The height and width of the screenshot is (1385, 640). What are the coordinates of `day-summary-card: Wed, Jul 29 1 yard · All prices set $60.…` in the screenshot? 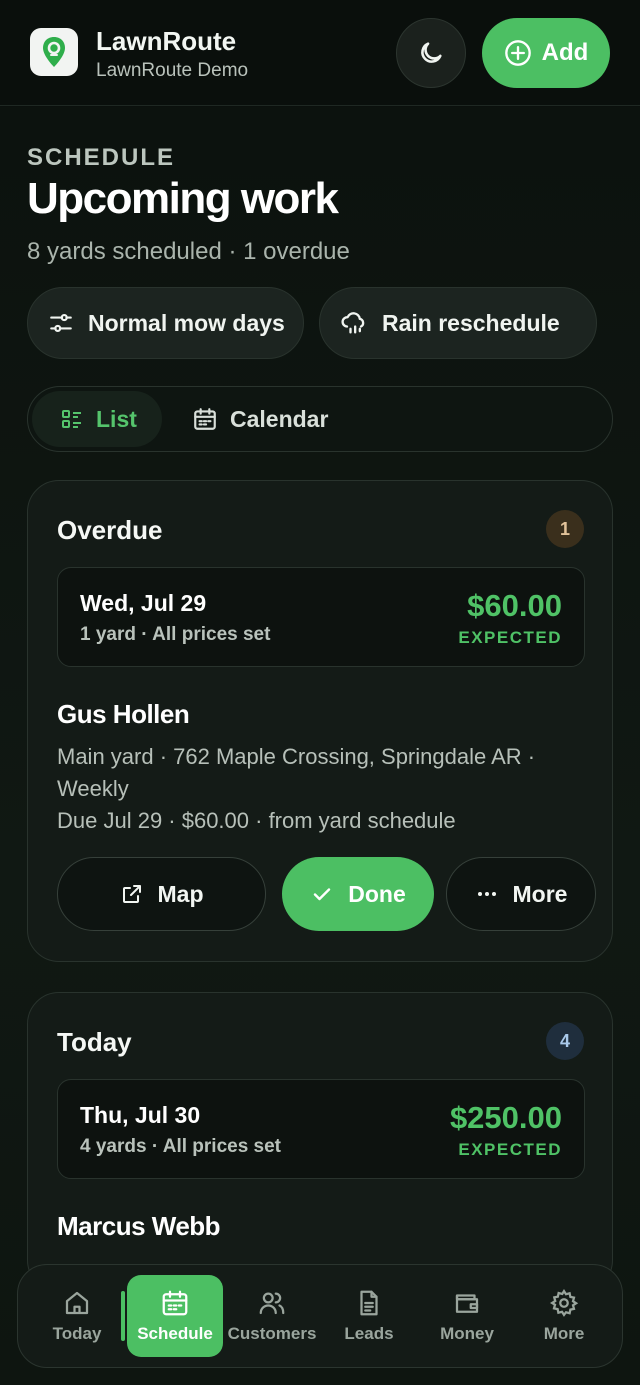 It's located at (321, 617).